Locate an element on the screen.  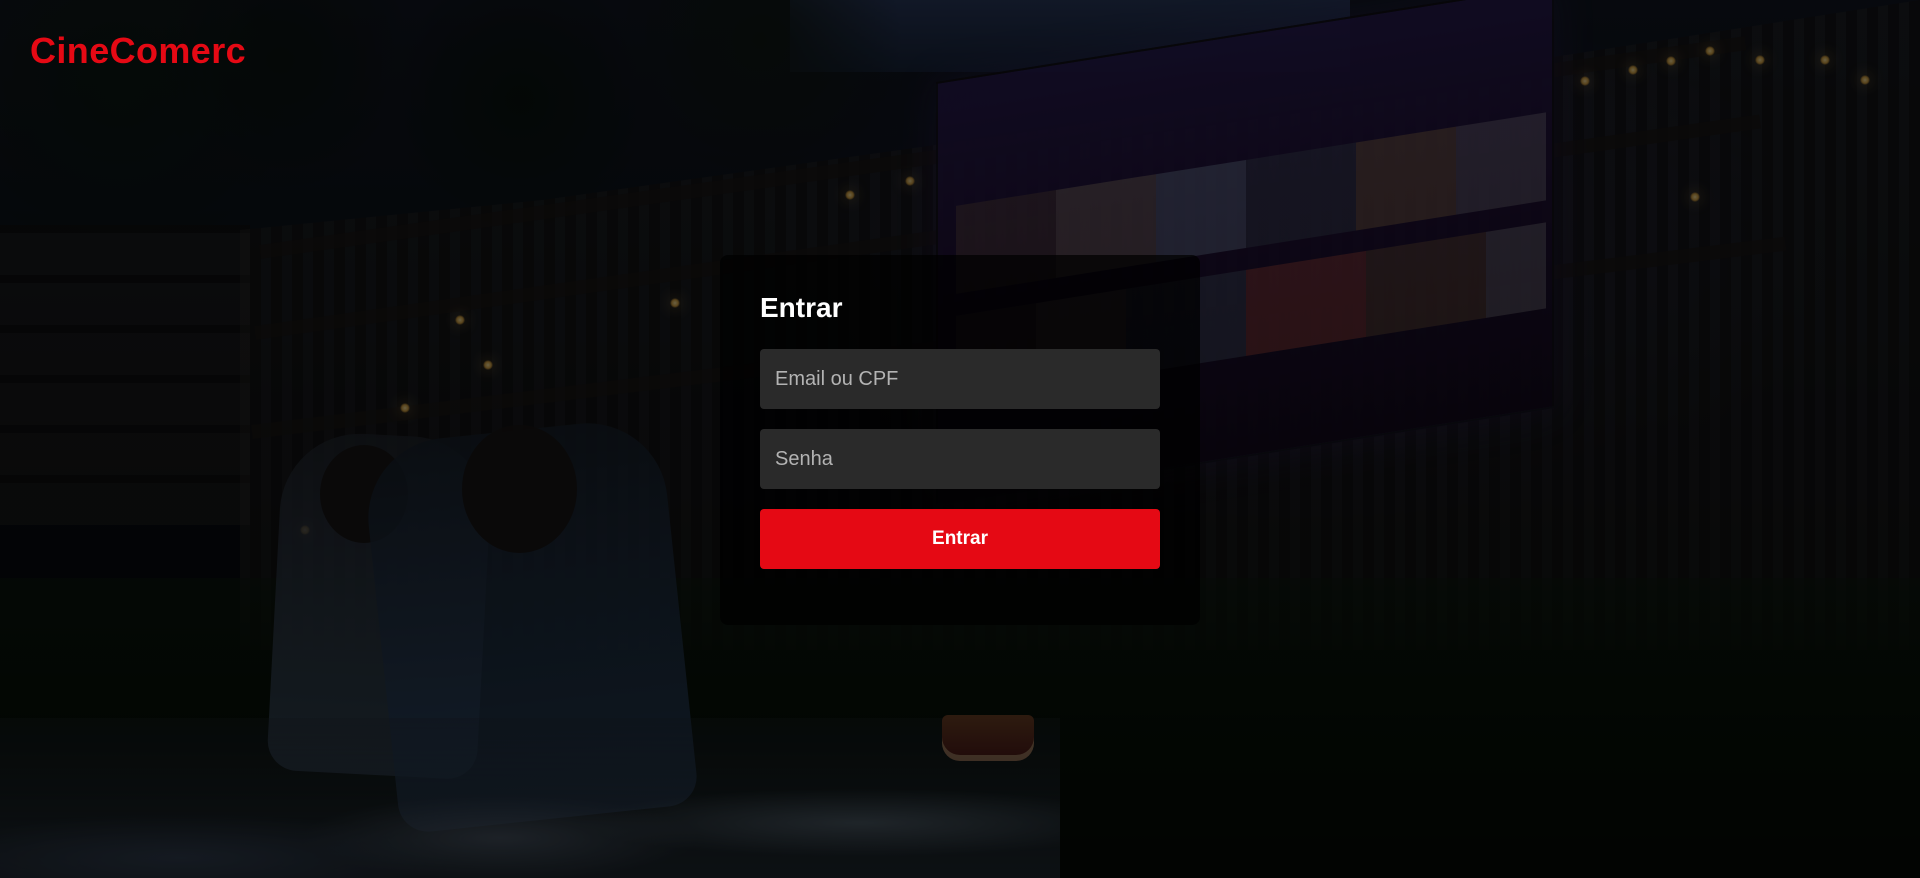
login-submit-button: Entrar is located at coordinates (960, 539).